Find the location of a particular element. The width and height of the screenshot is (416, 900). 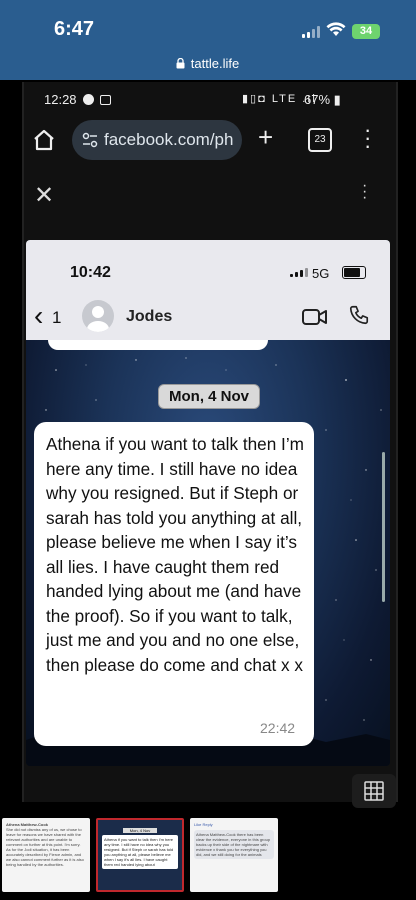

android-battery: 67% ▮ is located at coordinates (322, 99).